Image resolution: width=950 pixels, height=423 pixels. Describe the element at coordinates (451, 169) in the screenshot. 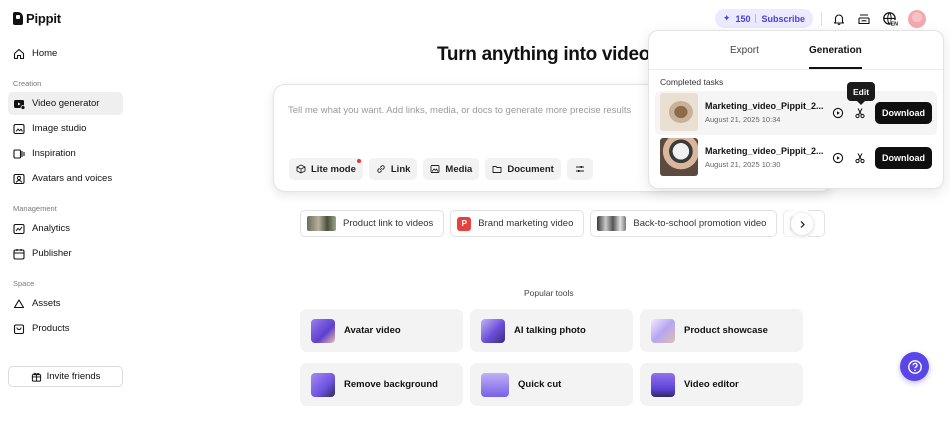

I see `media-button: Media` at that location.